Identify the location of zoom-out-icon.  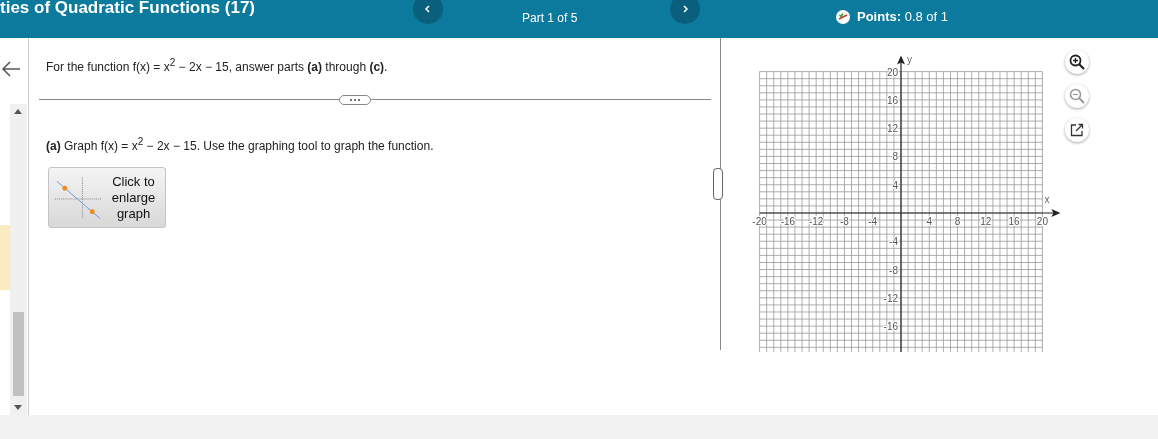
(1077, 96).